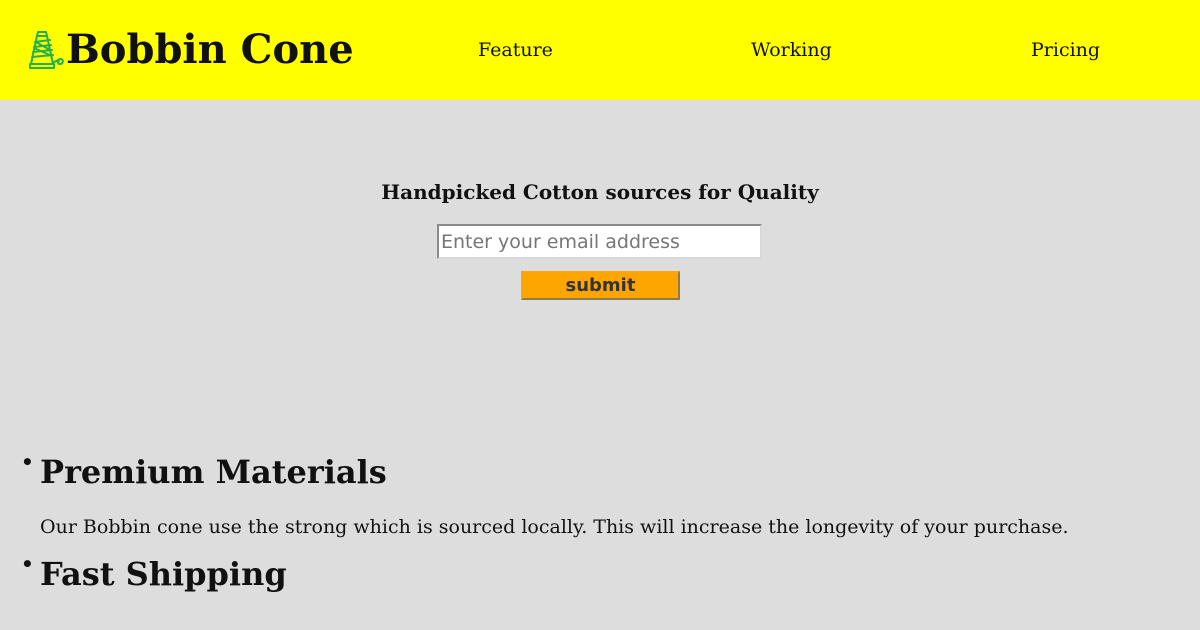  Describe the element at coordinates (213, 472) in the screenshot. I see `feature-heading: Premium Materials` at that location.